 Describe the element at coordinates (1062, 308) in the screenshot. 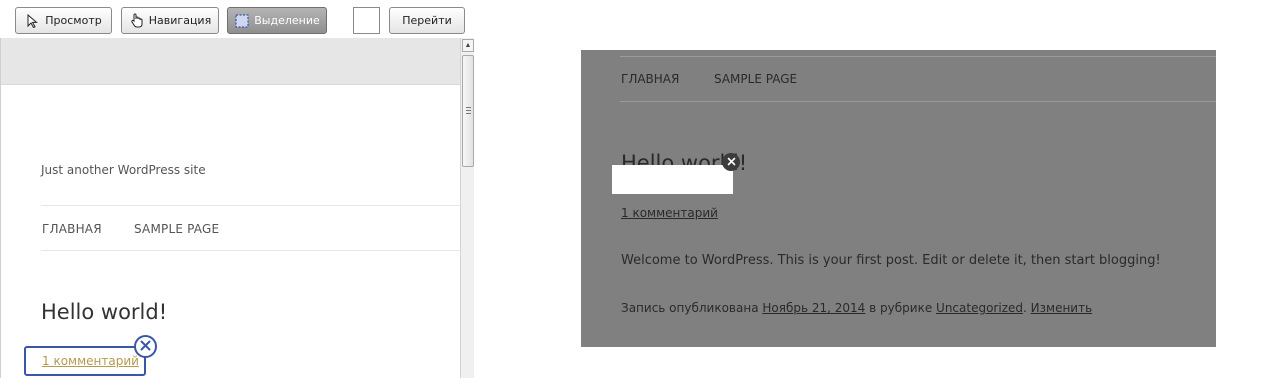

I see `post-edit-link: Изменить` at that location.